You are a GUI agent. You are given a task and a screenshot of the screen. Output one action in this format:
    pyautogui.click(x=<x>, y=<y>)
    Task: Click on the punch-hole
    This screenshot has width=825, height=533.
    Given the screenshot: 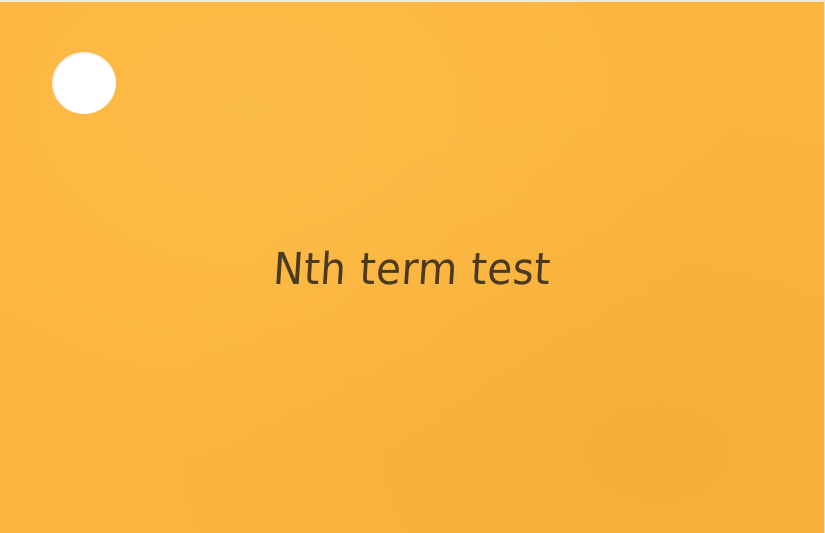 What is the action you would take?
    pyautogui.click(x=84, y=83)
    